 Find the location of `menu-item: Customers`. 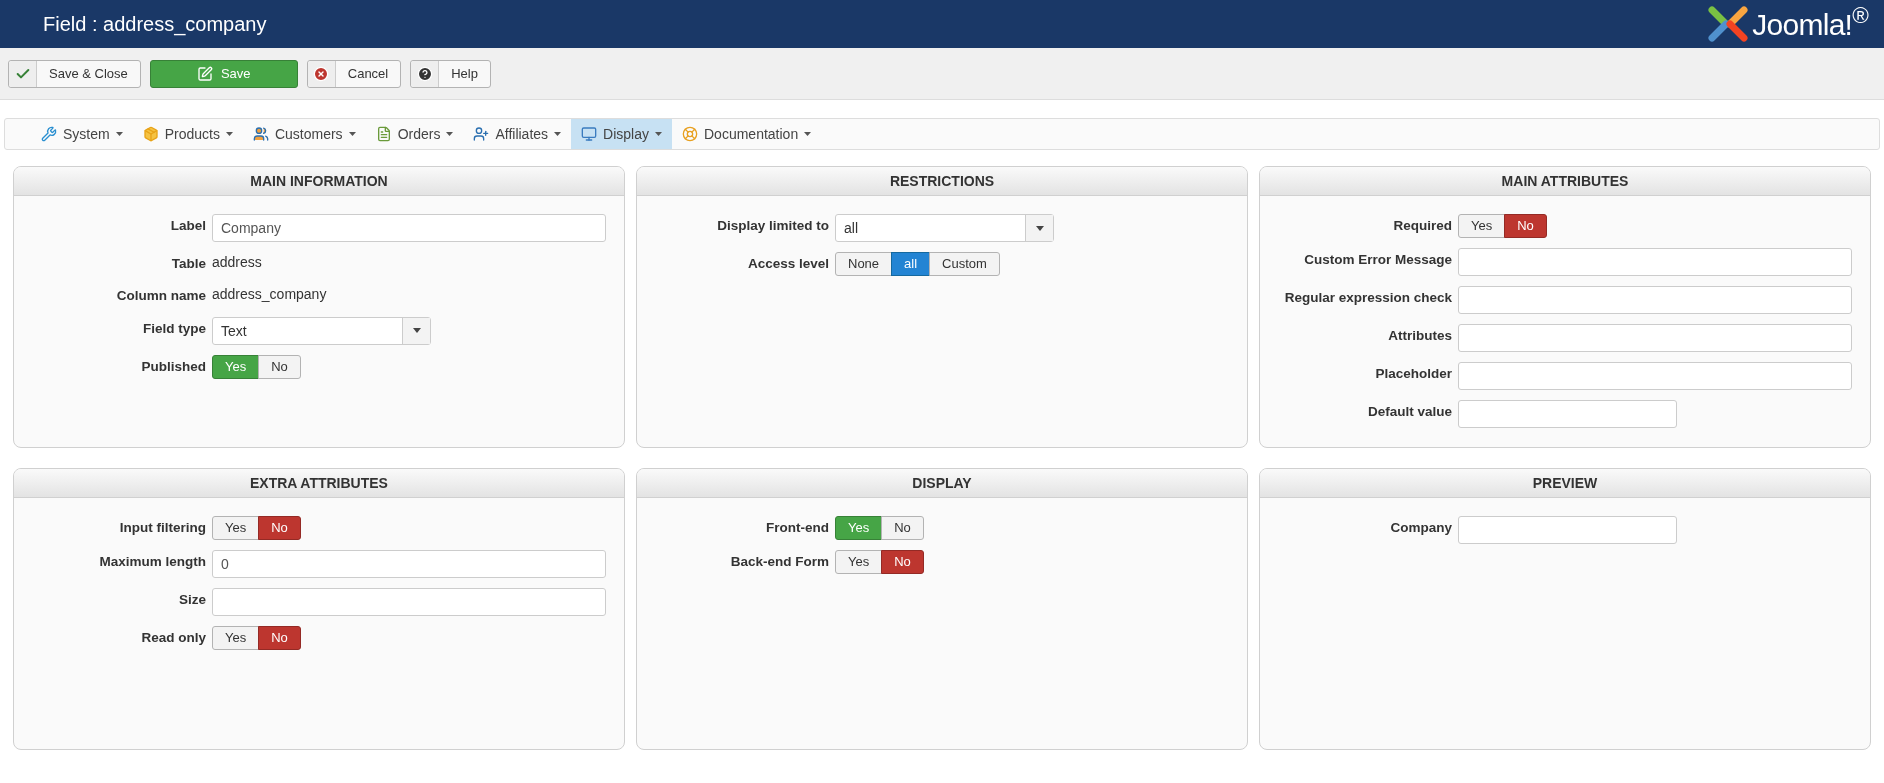

menu-item: Customers is located at coordinates (304, 134).